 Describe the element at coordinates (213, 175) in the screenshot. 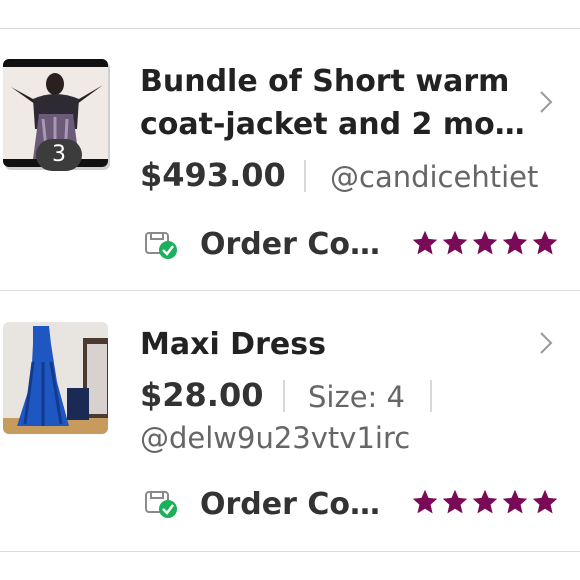

I see `item-price: $493.00` at that location.